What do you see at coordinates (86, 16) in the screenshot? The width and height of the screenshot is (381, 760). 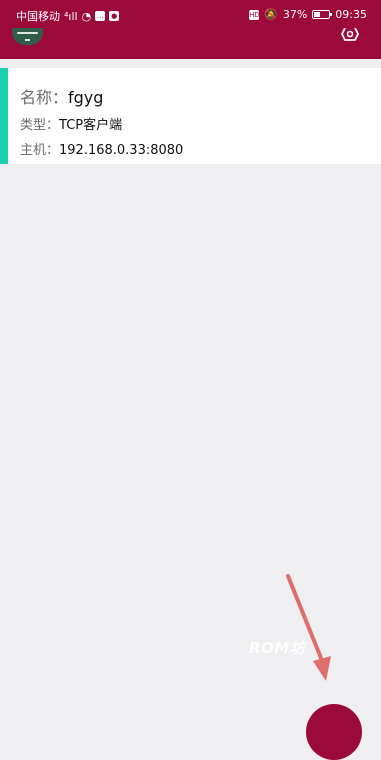 I see `wifi-icon: ◔` at bounding box center [86, 16].